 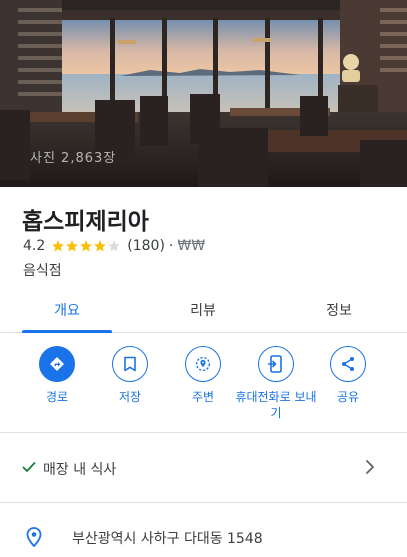 I want to click on rating-row: 4.2 (180) · ₩₩, so click(x=114, y=246).